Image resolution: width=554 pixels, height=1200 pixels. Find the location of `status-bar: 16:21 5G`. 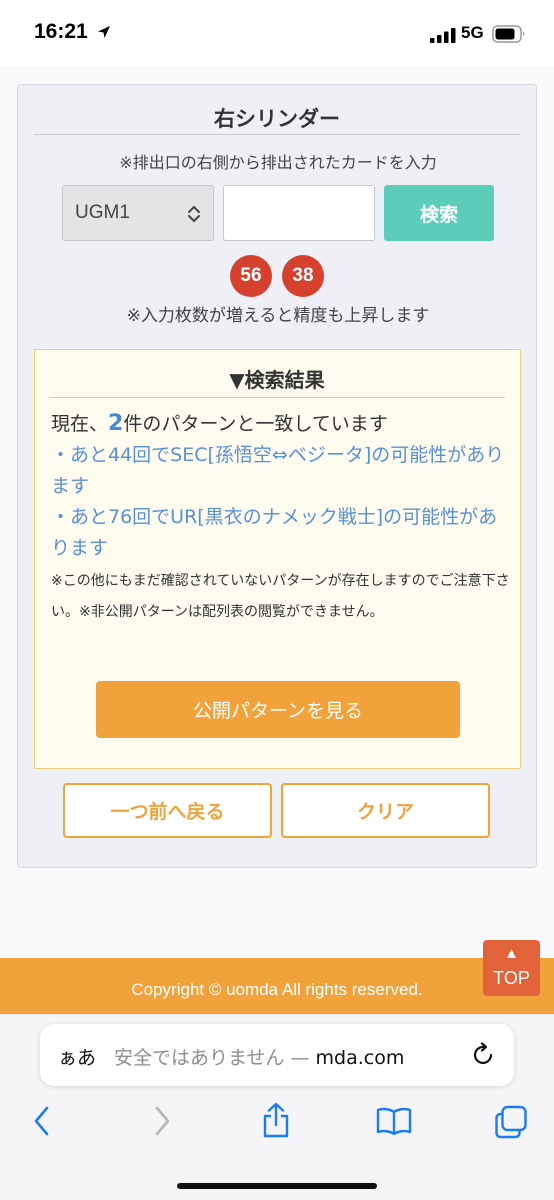

status-bar: 16:21 5G is located at coordinates (277, 33).